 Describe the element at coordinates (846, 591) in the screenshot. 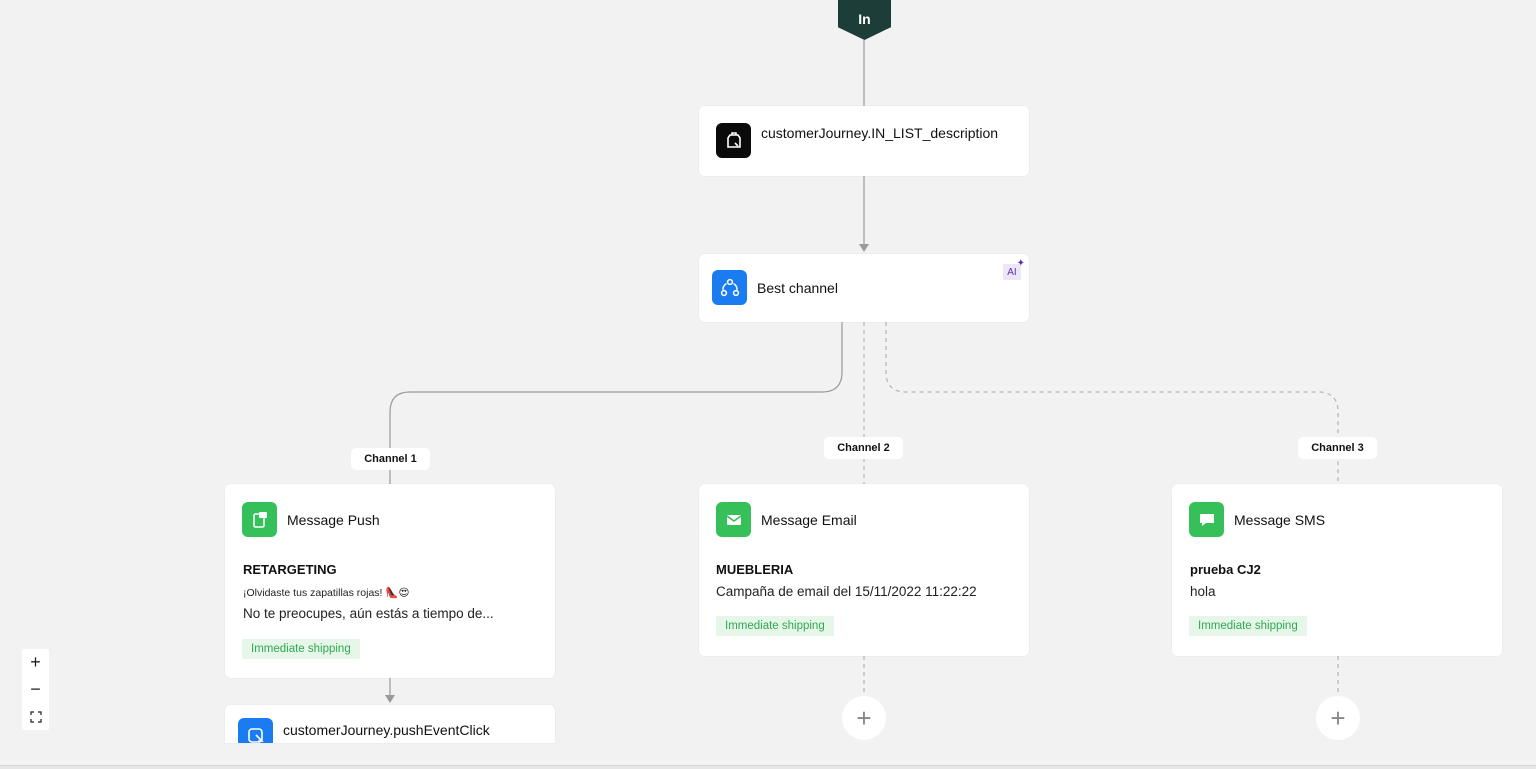

I see `email-body: Campaña de email del 15/11/2022 11:22:22` at that location.